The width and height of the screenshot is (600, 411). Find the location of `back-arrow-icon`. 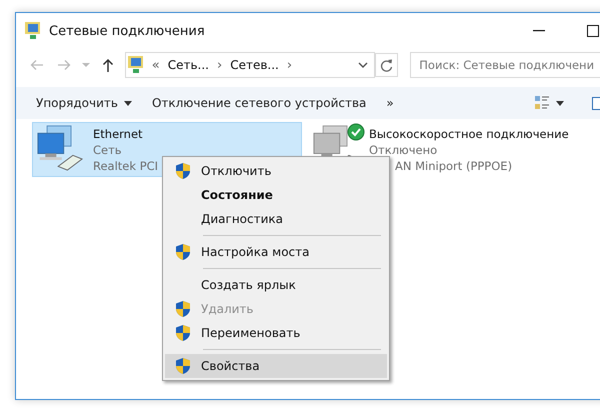

back-arrow-icon is located at coordinates (37, 65).